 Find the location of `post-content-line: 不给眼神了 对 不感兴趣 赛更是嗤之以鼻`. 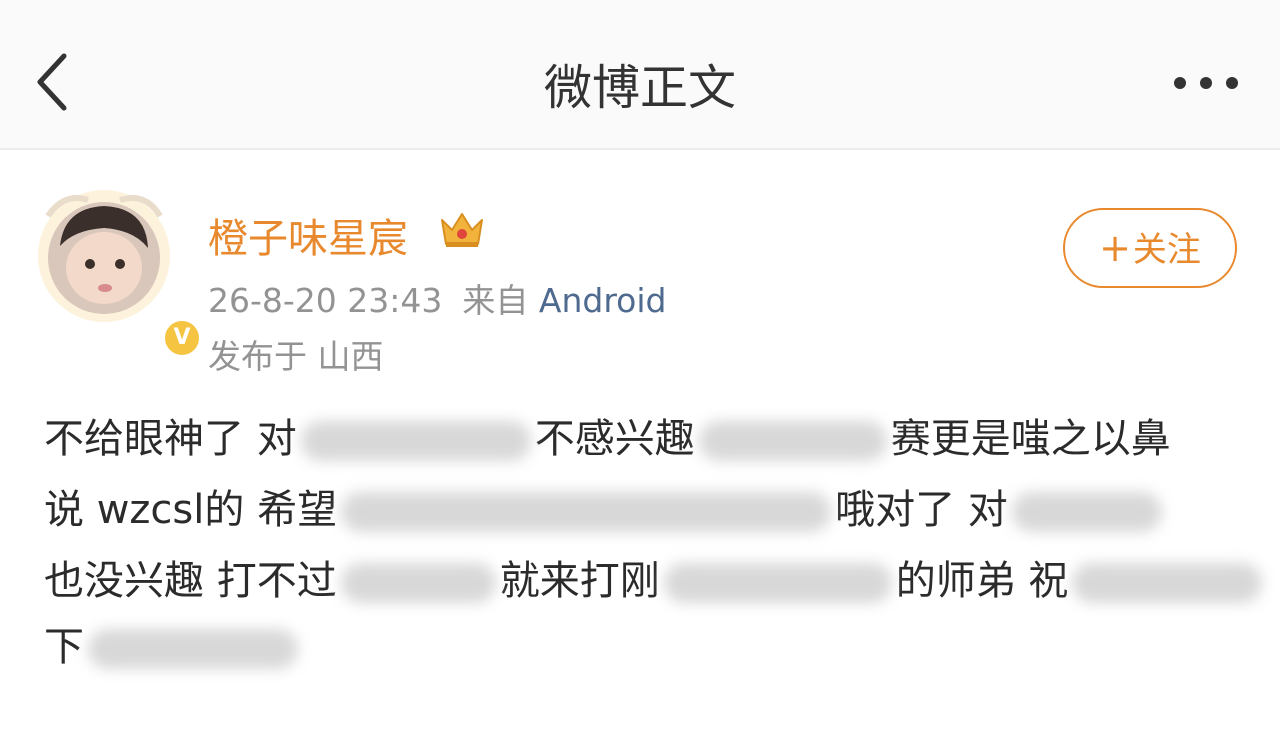

post-content-line: 不给眼神了 对 不感兴趣 赛更是嗤之以鼻 is located at coordinates (644, 439).